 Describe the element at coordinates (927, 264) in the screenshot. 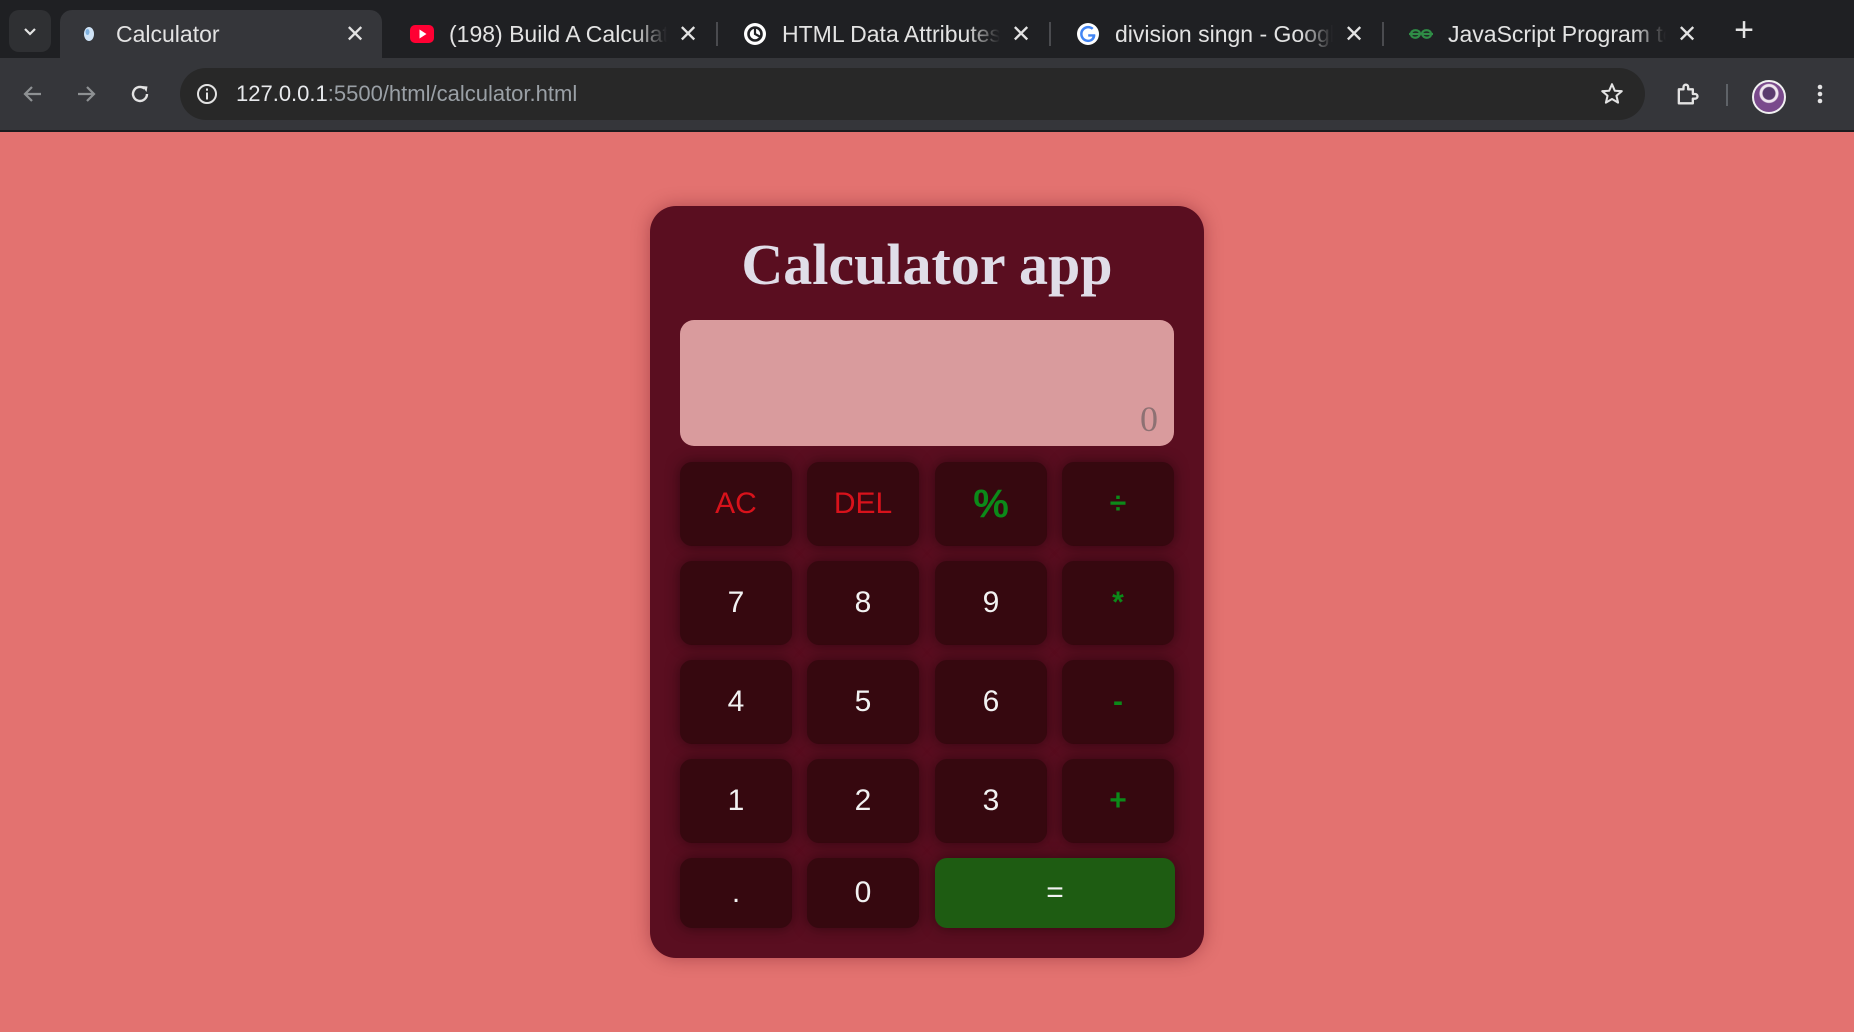

I see `calculator-title: Calculator app` at that location.